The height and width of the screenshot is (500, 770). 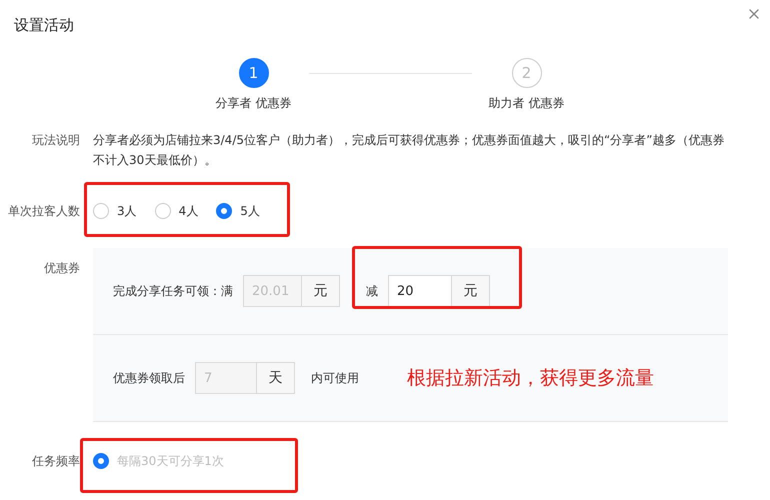 I want to click on step-number: 2, so click(x=527, y=73).